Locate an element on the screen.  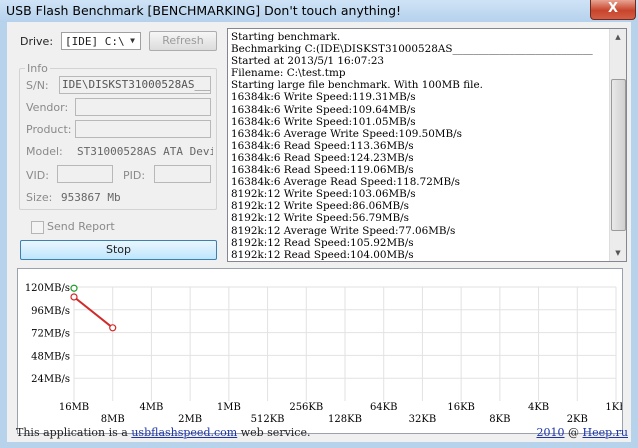
log-line: Filename: C:\test.tmp is located at coordinates (288, 73).